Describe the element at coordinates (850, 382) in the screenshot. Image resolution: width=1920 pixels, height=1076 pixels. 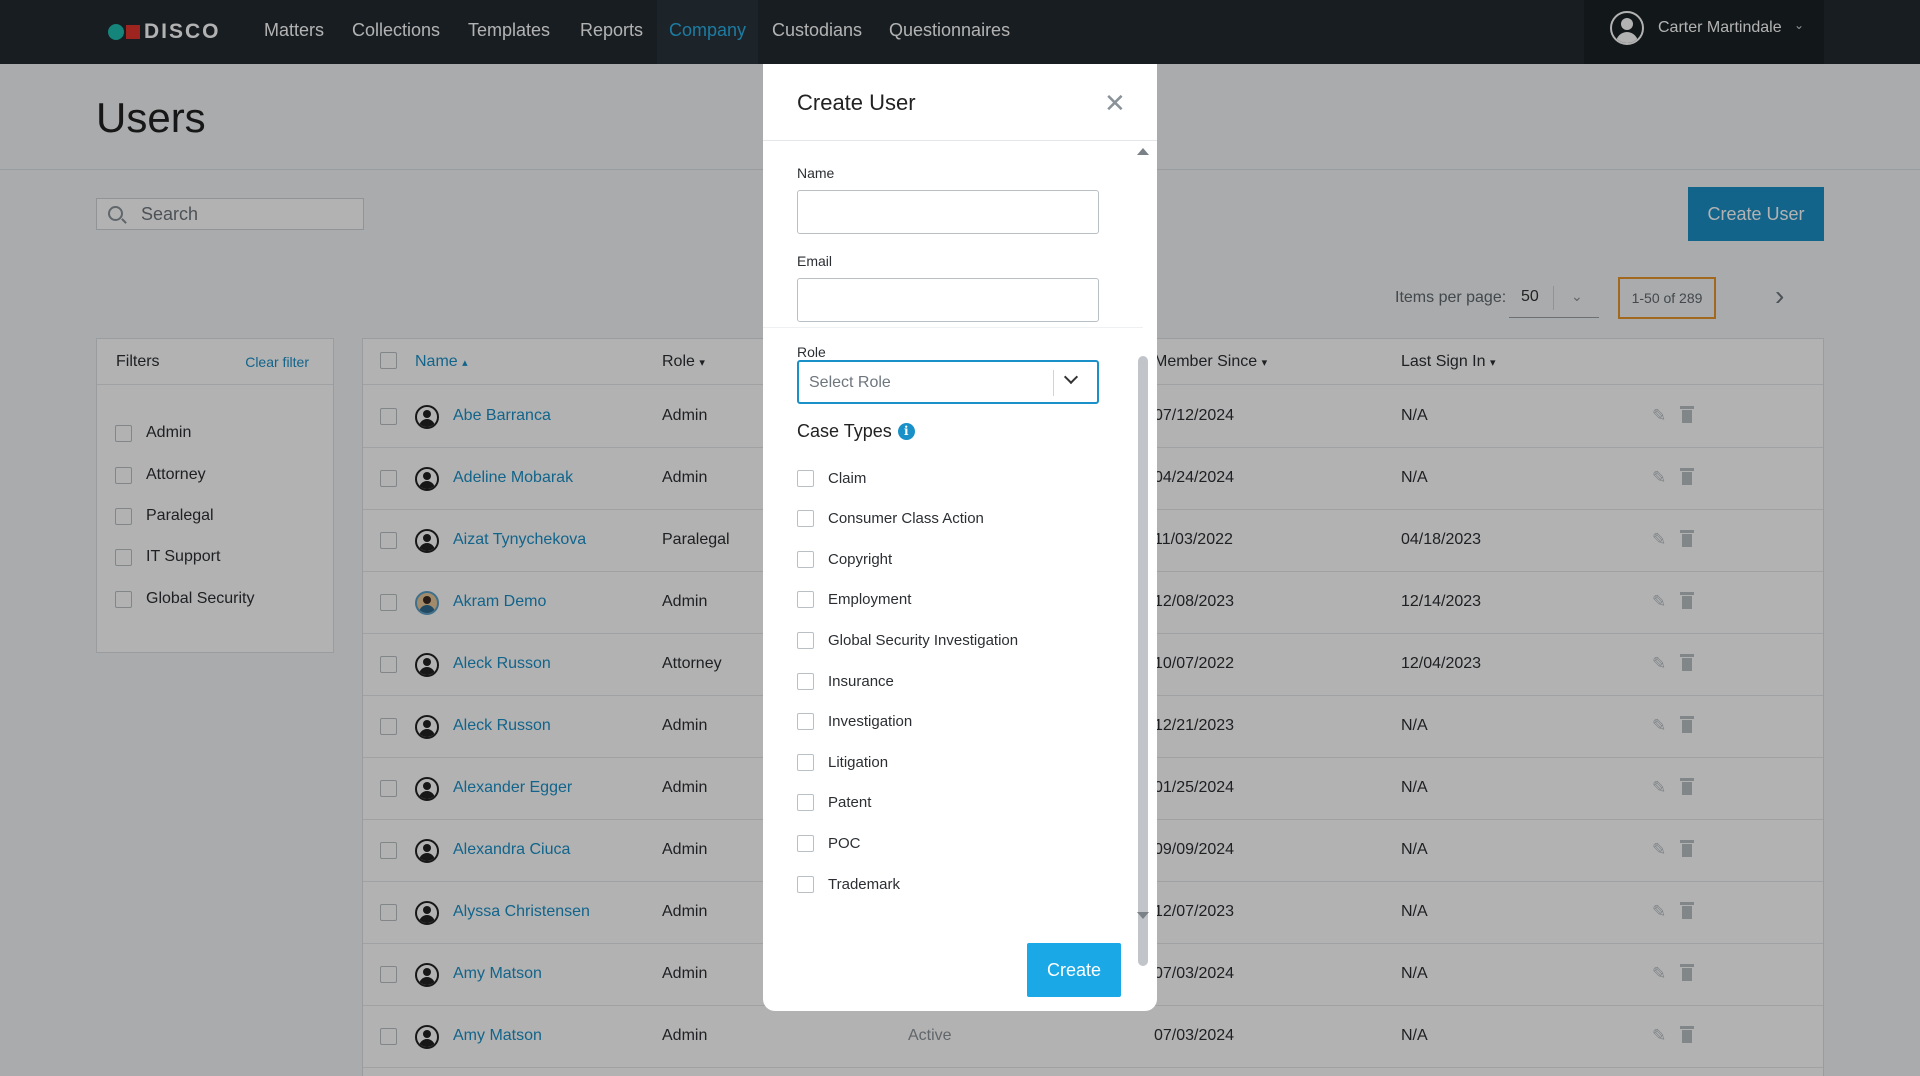
I see `role-placeholder: Select Role` at that location.